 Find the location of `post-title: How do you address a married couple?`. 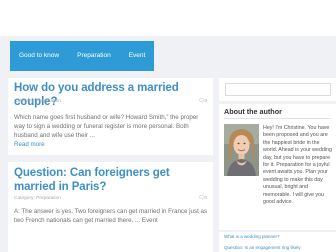

post-title: How do you address a married couple? is located at coordinates (112, 95).